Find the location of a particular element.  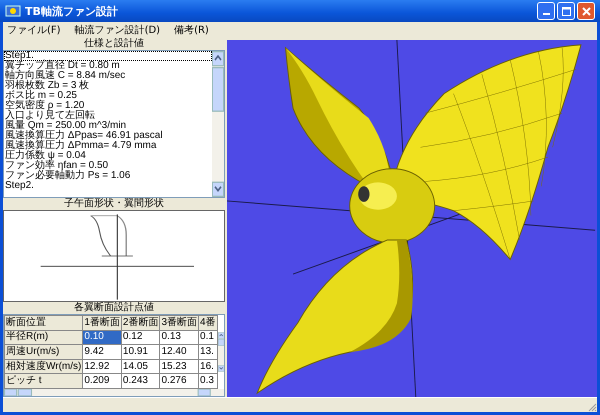

spec-line: Step2. is located at coordinates (108, 186).